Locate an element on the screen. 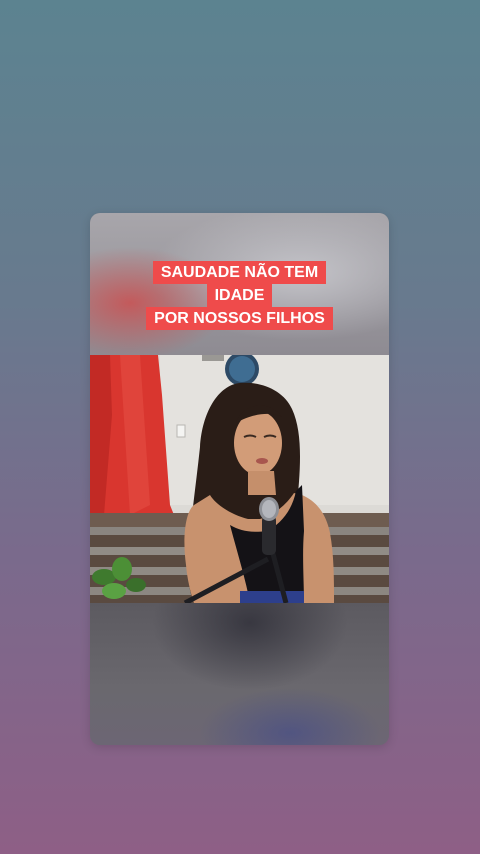 The width and height of the screenshot is (480, 854). video-caption: SAUDADE NÃO TEM IDADE POR NOSSOS FILHOS is located at coordinates (239, 295).